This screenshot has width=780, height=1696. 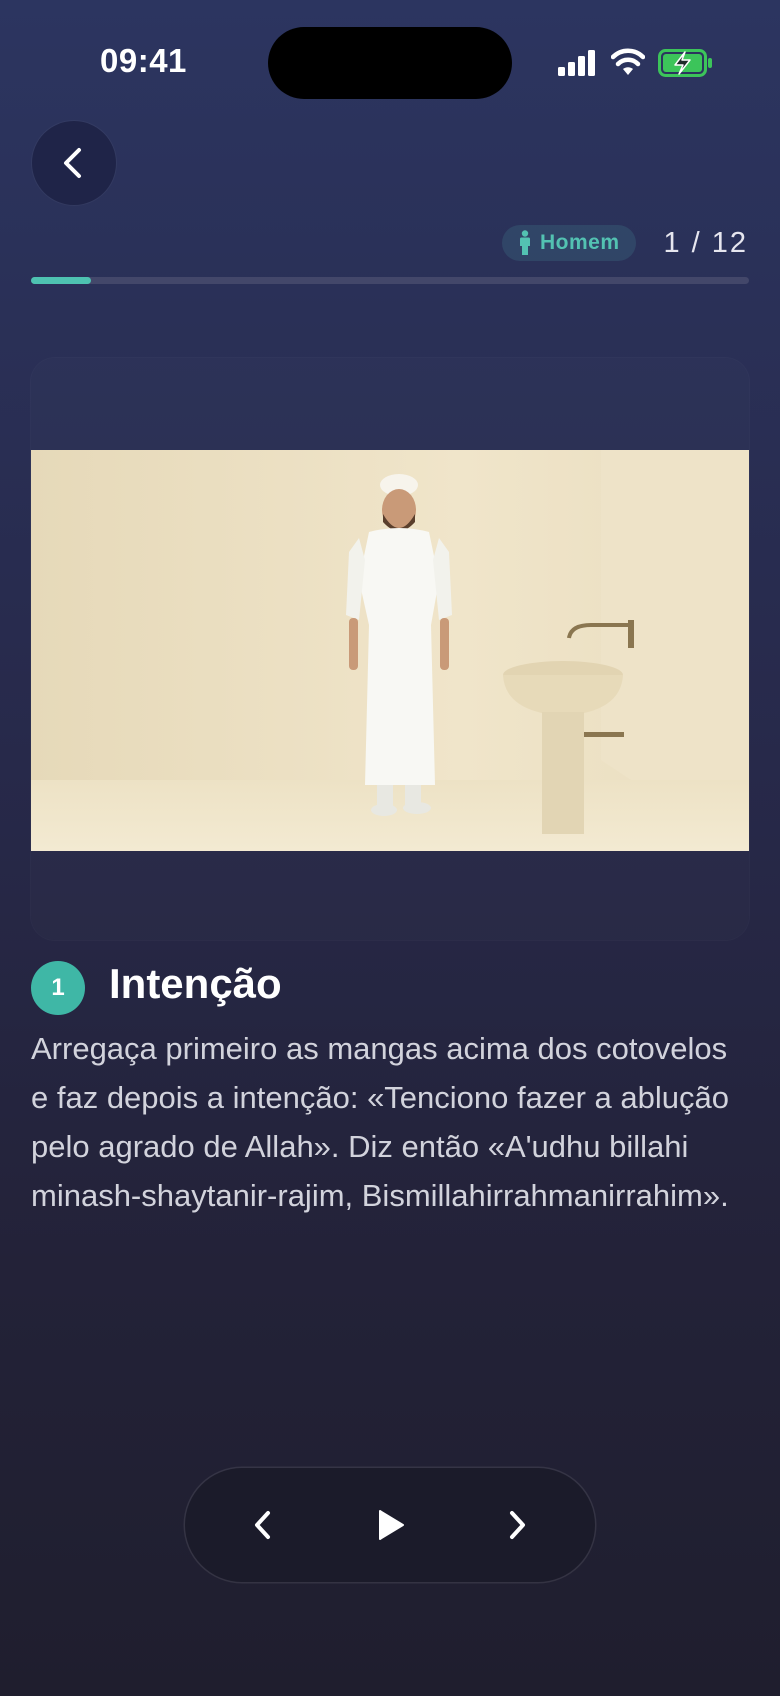 I want to click on play-button, so click(x=390, y=1525).